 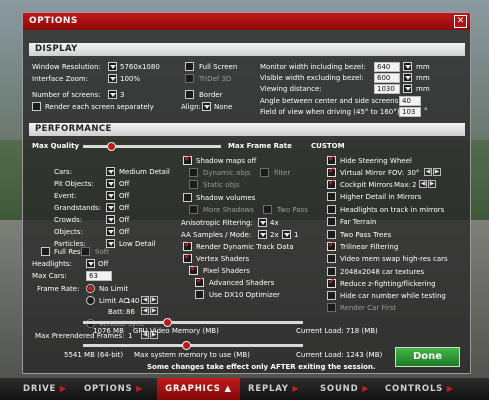 I want to click on number-of-screens-dropdown, so click(x=112, y=94).